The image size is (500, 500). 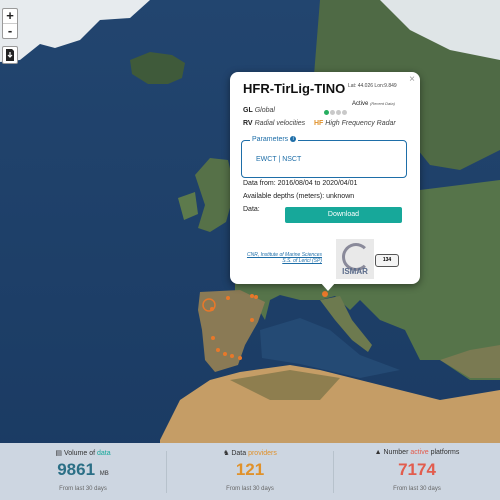 I want to click on platform-title: HFR-TirLig-TINO, so click(x=294, y=88).